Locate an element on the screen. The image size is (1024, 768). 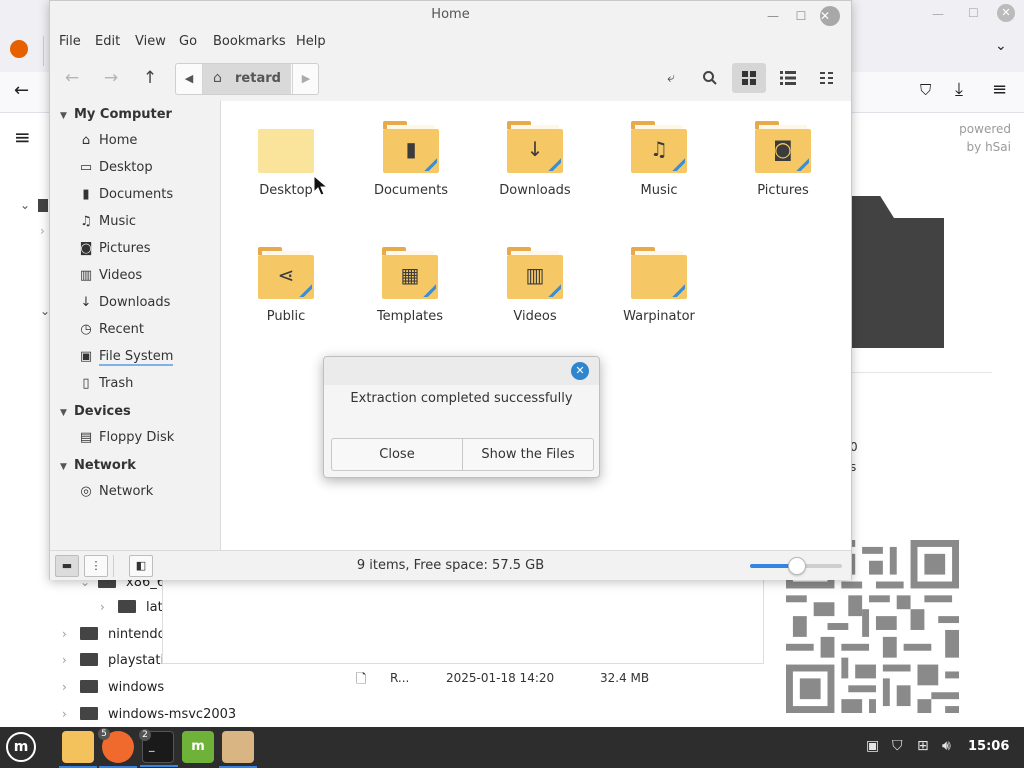
forward-arrow-icon: → is located at coordinates (111, 78).